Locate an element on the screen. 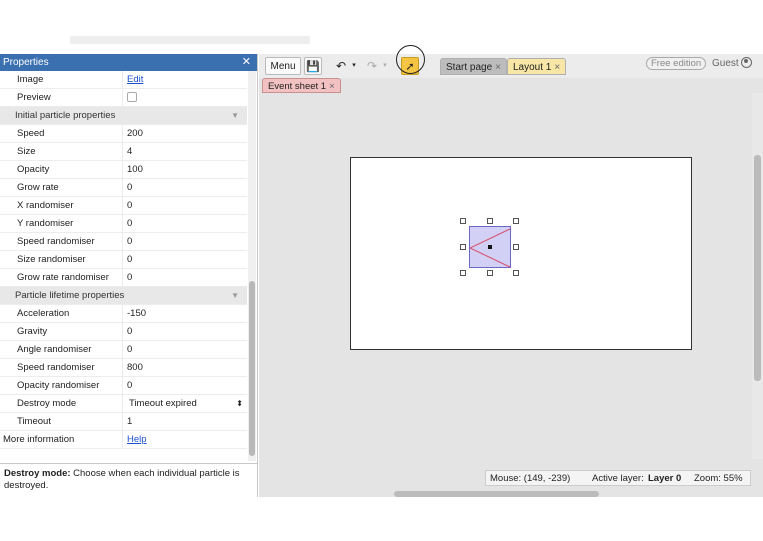 This screenshot has width=763, height=541. tab-start-page: Start page × is located at coordinates (473, 66).